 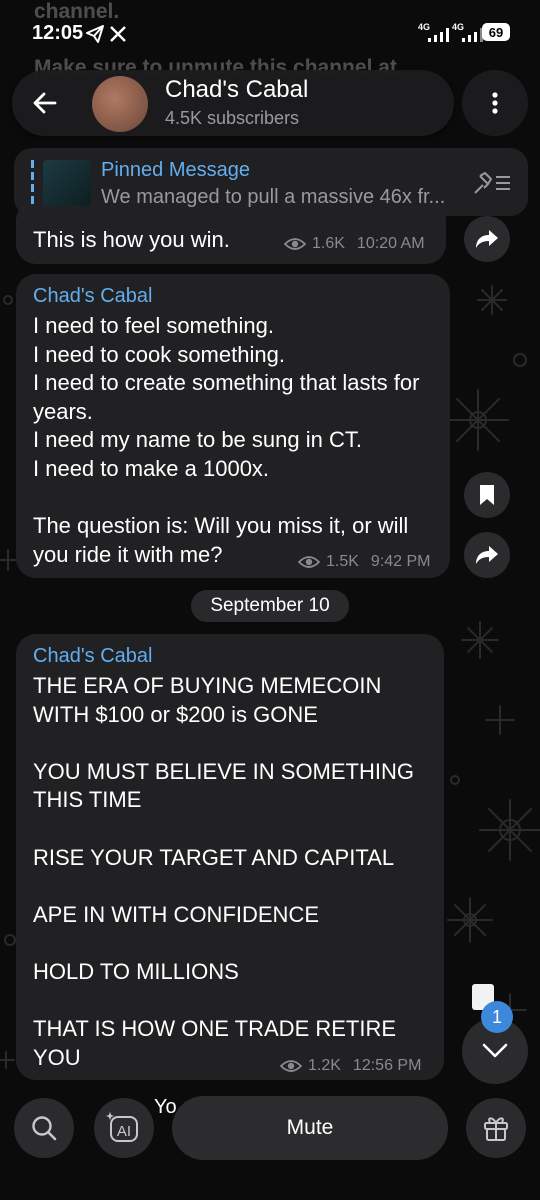 I want to click on pinned-indicator, so click(x=32, y=183).